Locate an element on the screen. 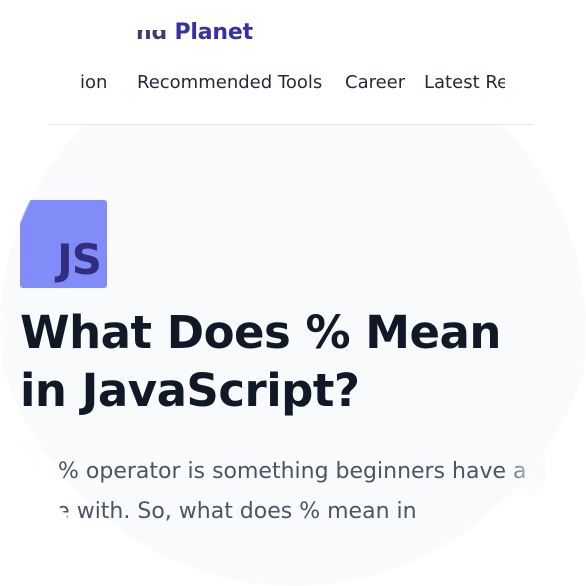 The width and height of the screenshot is (586, 586). nav-item-career: Career is located at coordinates (375, 82).